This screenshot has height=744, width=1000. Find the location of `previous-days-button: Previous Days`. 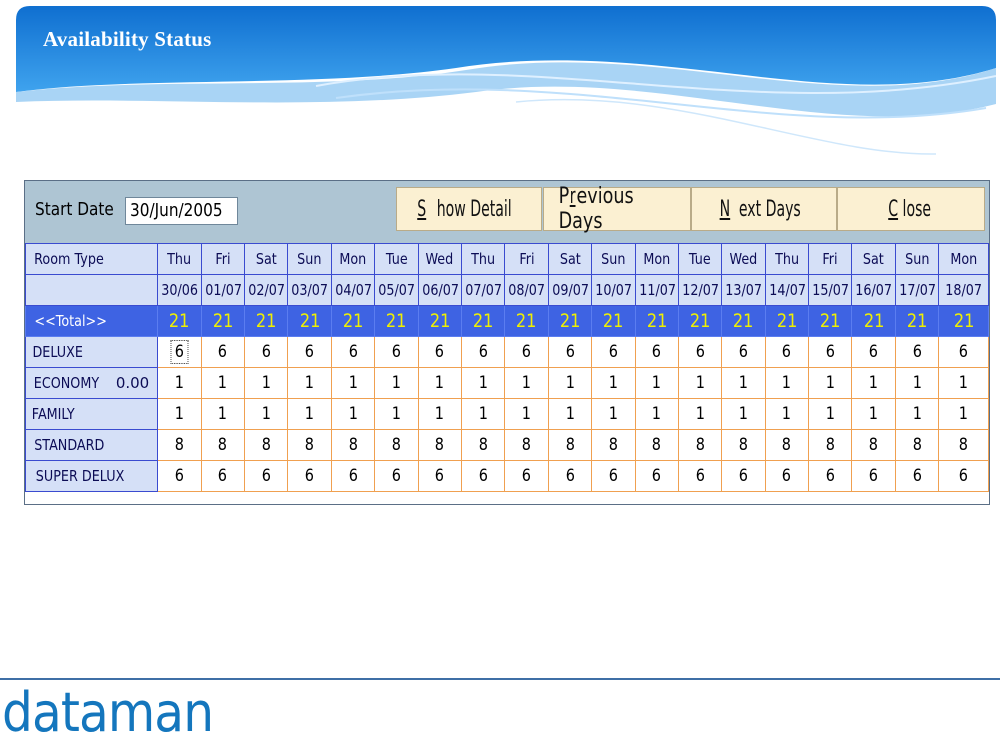

previous-days-button: Previous Days is located at coordinates (617, 209).